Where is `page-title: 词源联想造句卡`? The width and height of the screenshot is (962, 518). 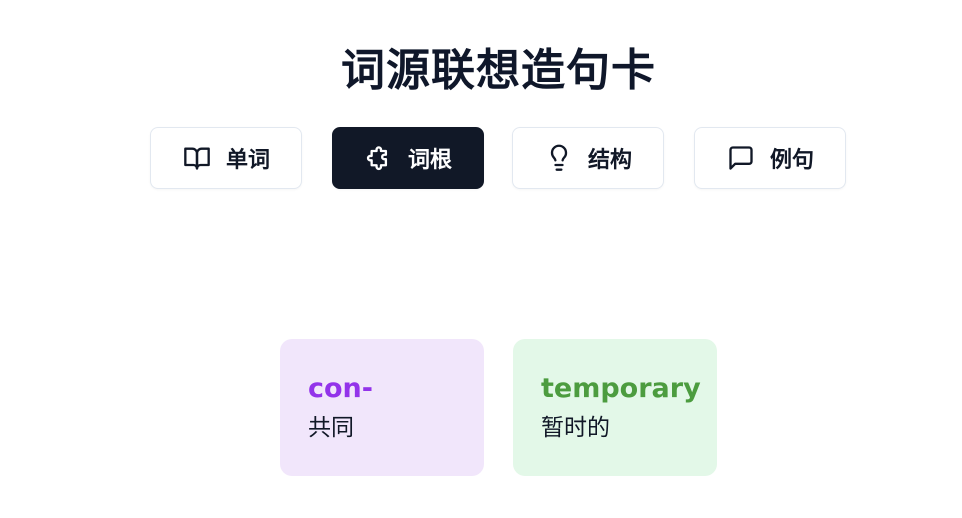
page-title: 词源联想造句卡 is located at coordinates (498, 70).